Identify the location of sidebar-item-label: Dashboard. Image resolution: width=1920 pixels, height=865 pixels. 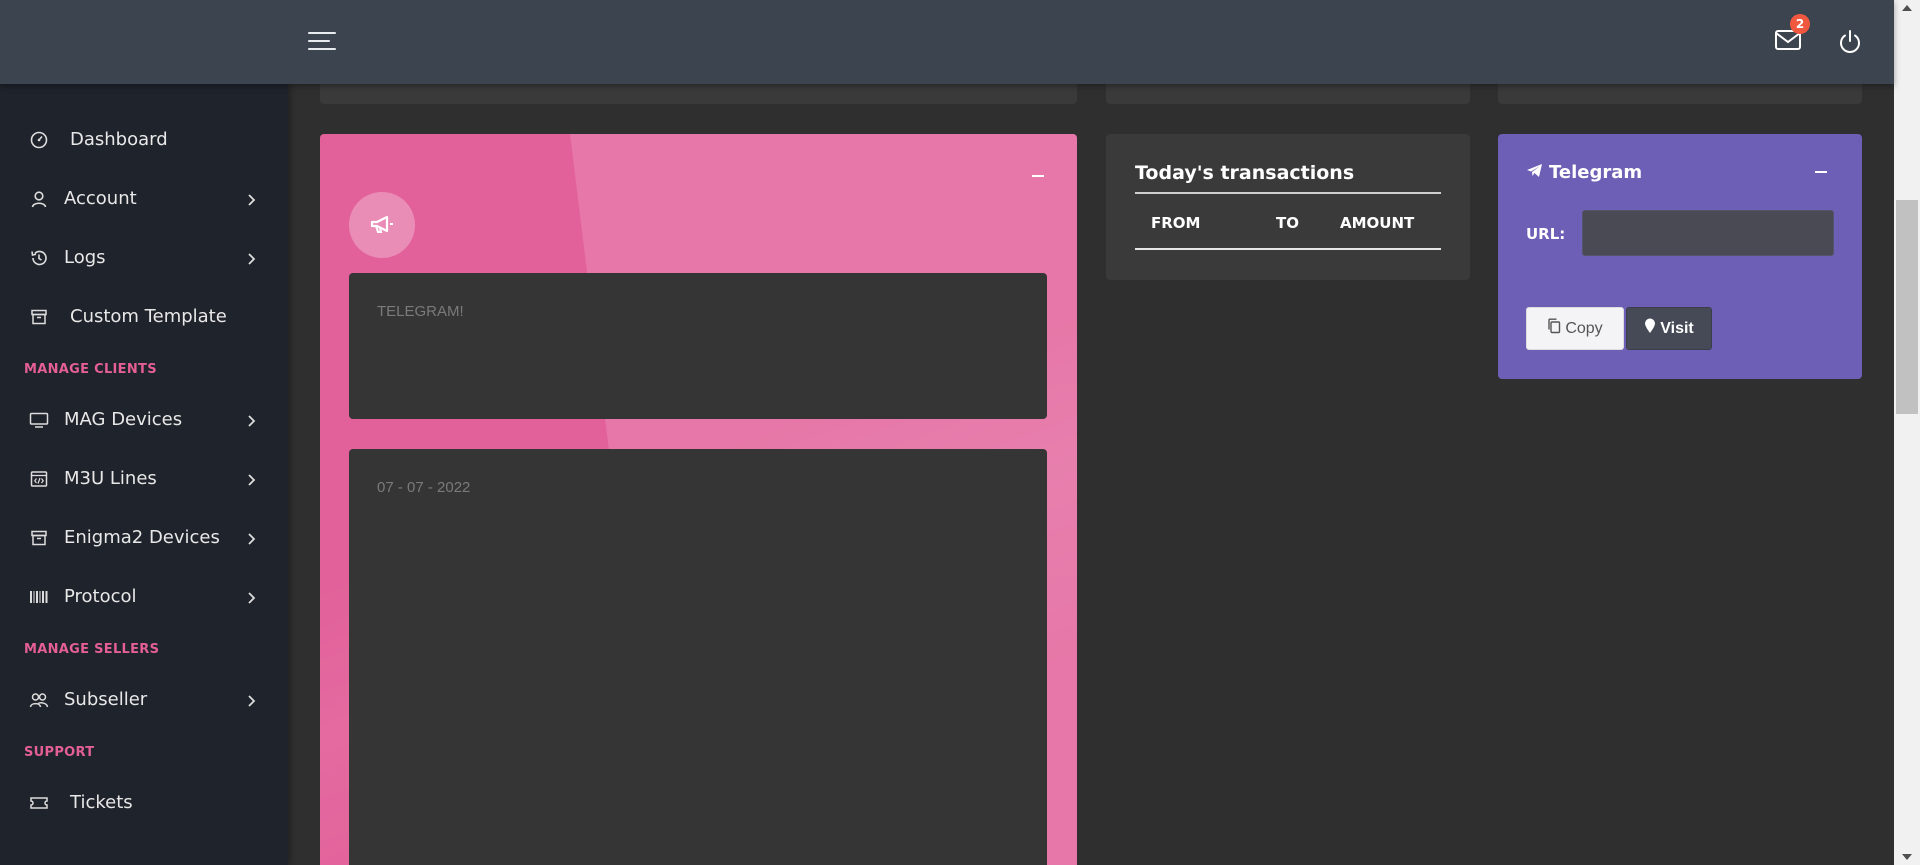
(119, 139).